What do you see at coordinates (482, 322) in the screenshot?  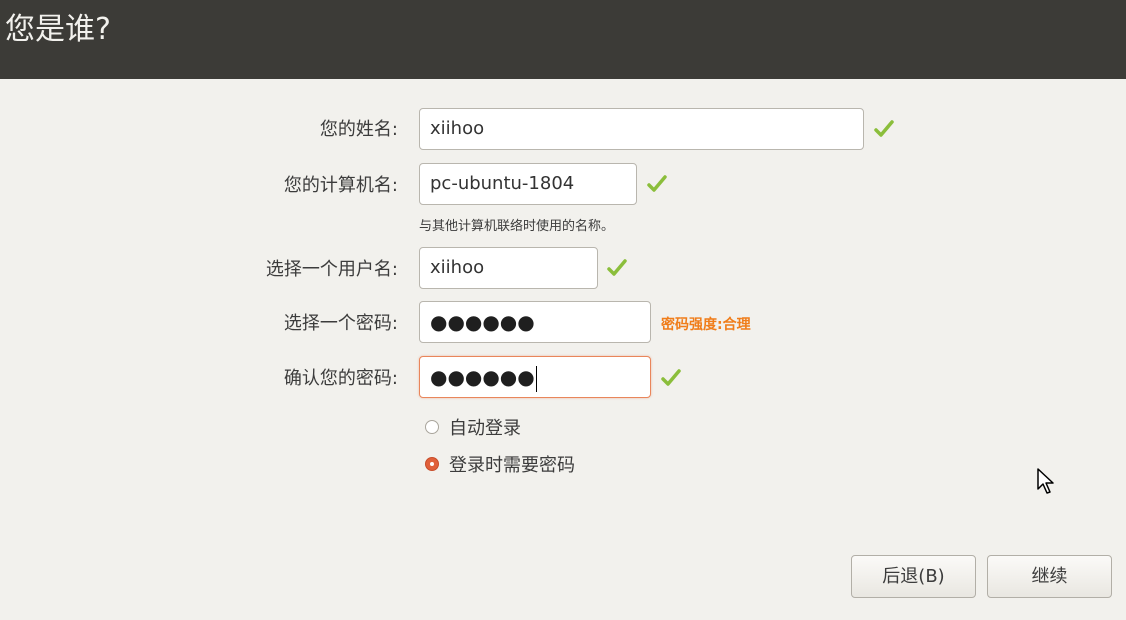 I see `password-value: ●●●●●●` at bounding box center [482, 322].